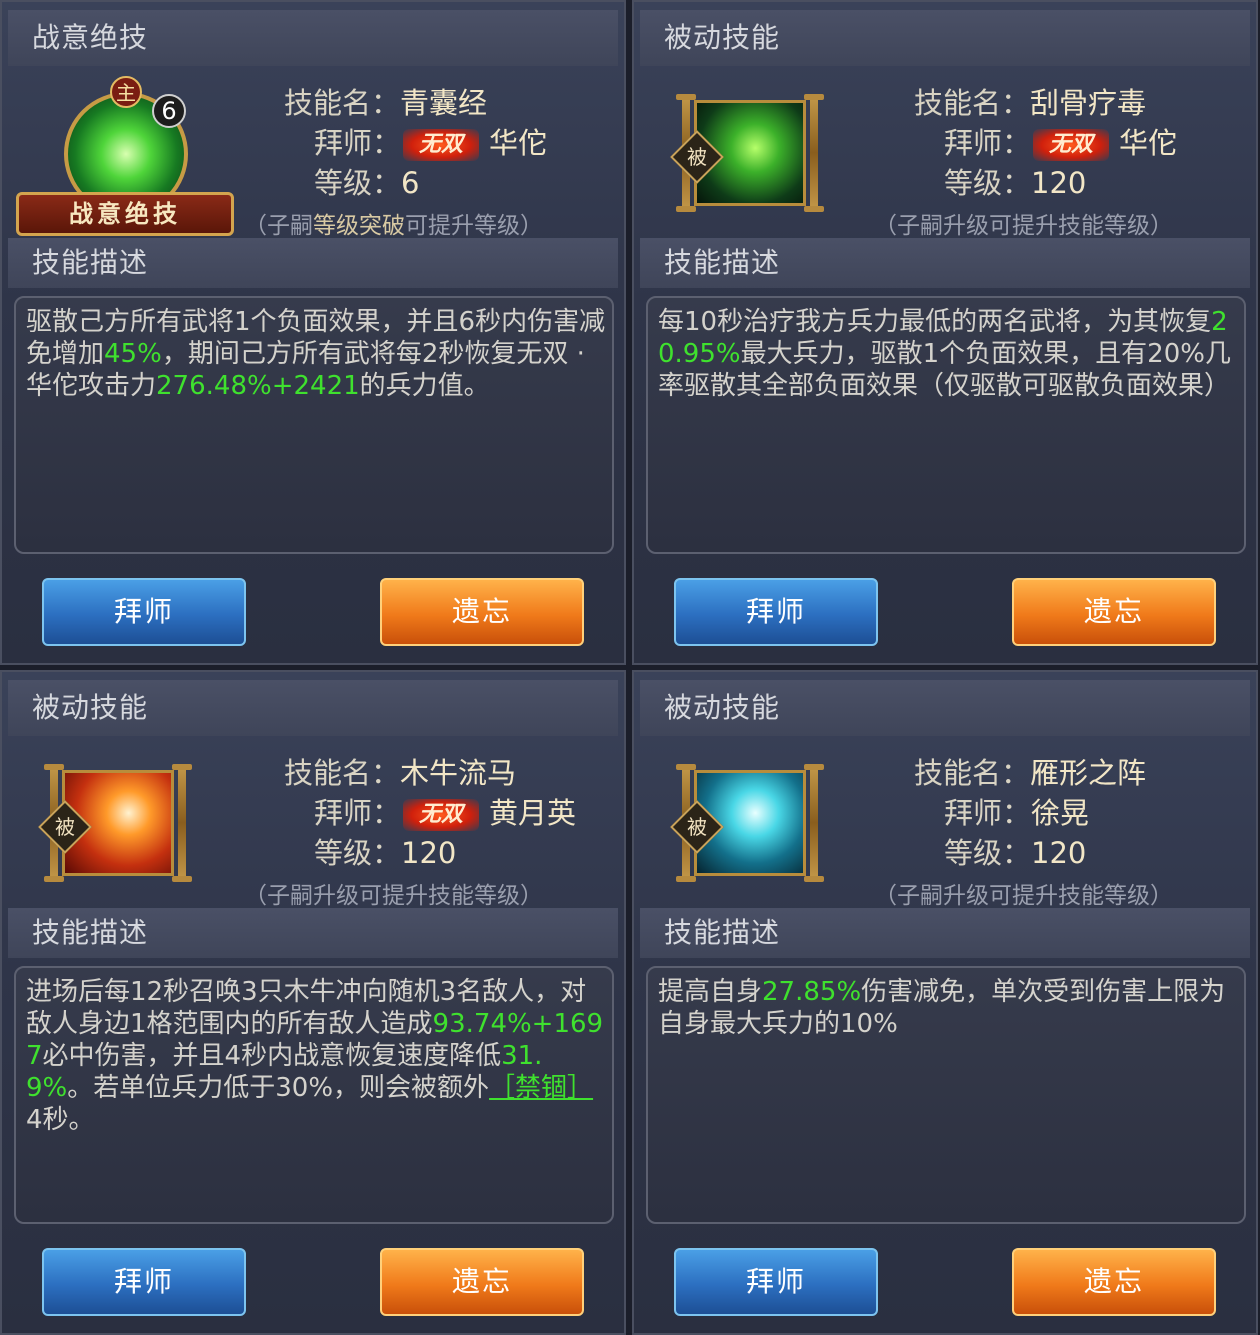  I want to click on master-label: 拜师：, so click(358, 143).